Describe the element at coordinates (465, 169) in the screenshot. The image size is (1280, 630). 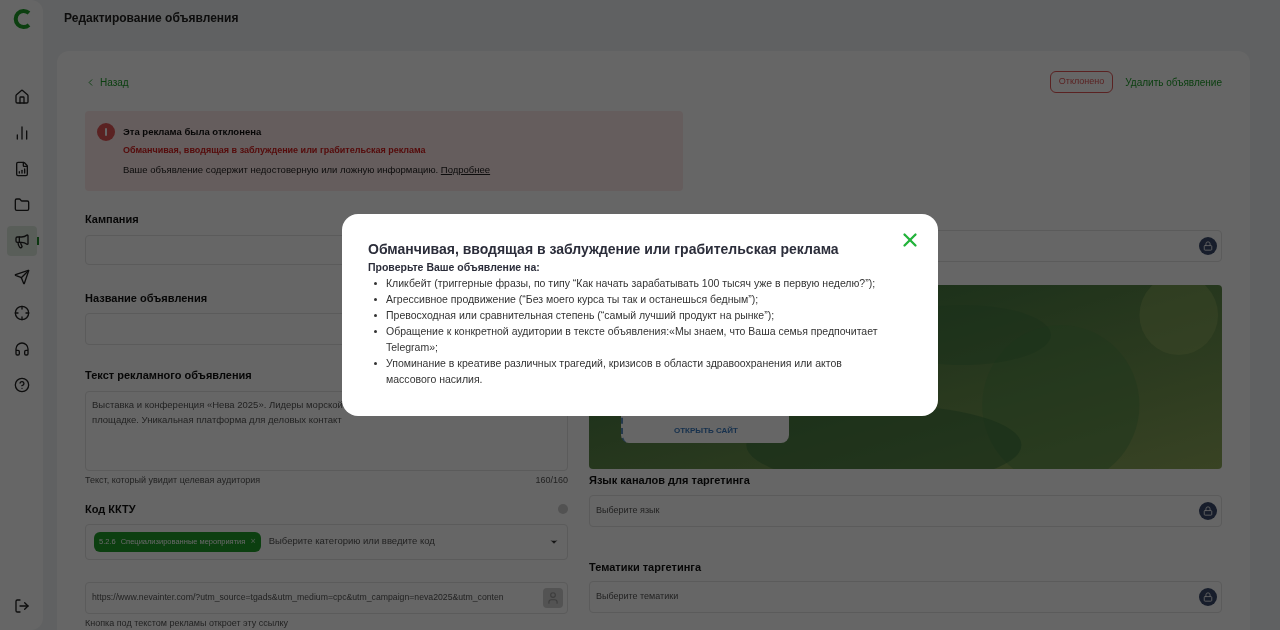
I see `more-link: Подробнее` at that location.